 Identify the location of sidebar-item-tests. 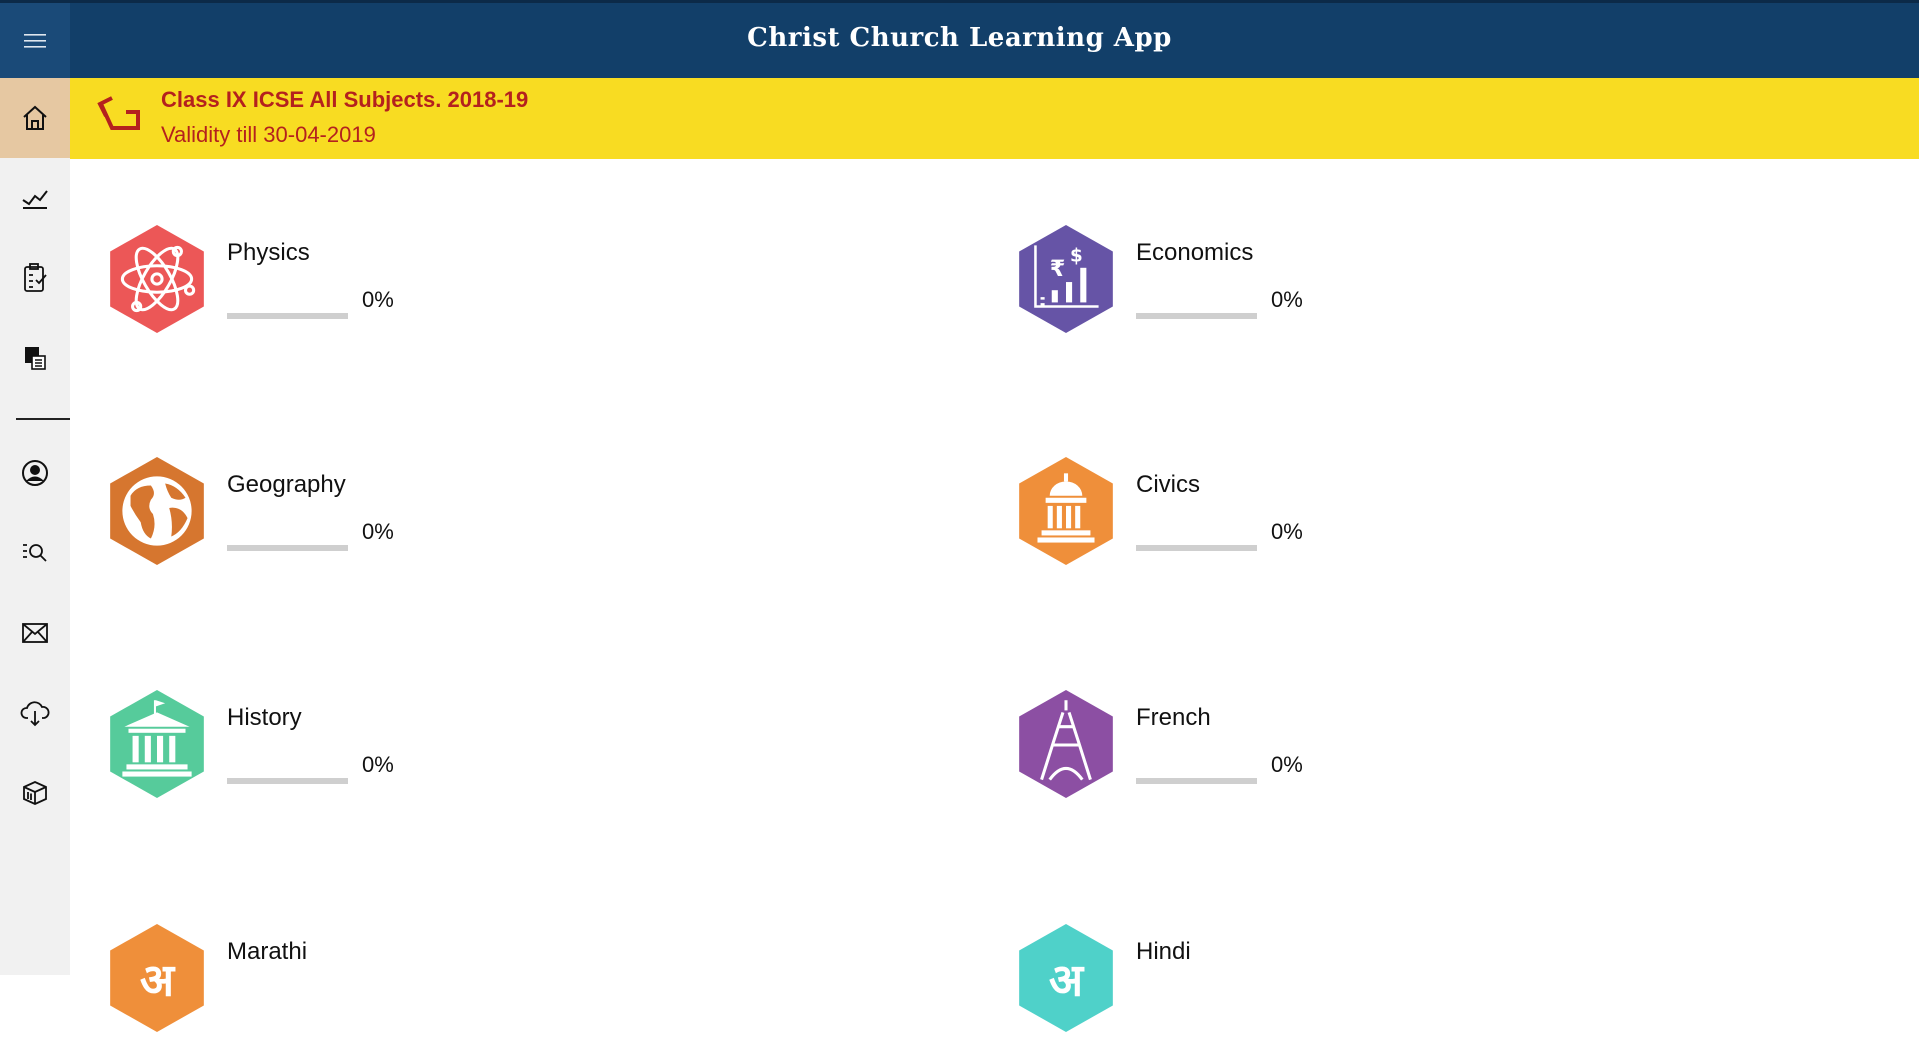
(35, 278).